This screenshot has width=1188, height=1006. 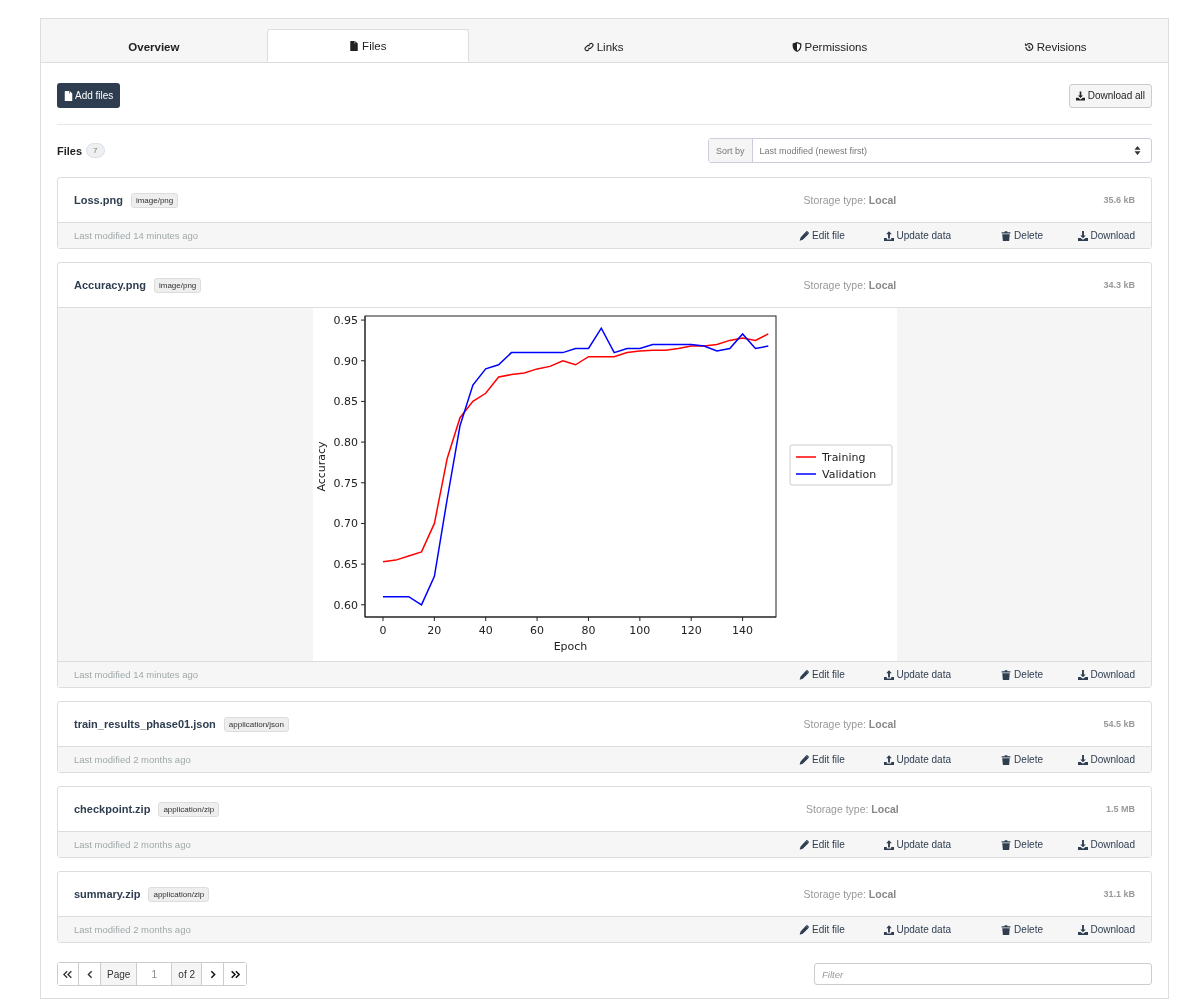 I want to click on history-icon, so click(x=1028, y=46).